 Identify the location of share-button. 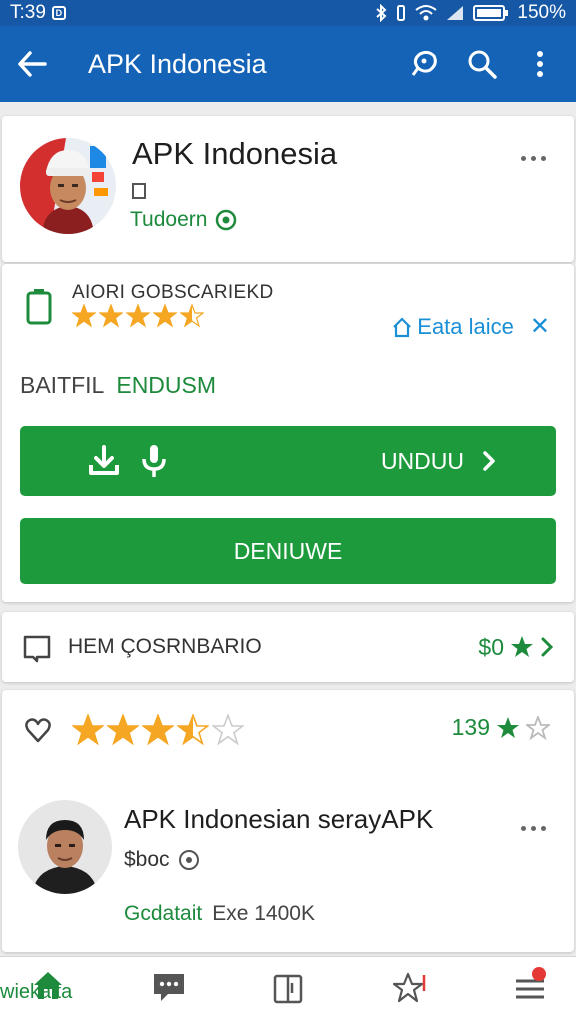
(424, 64).